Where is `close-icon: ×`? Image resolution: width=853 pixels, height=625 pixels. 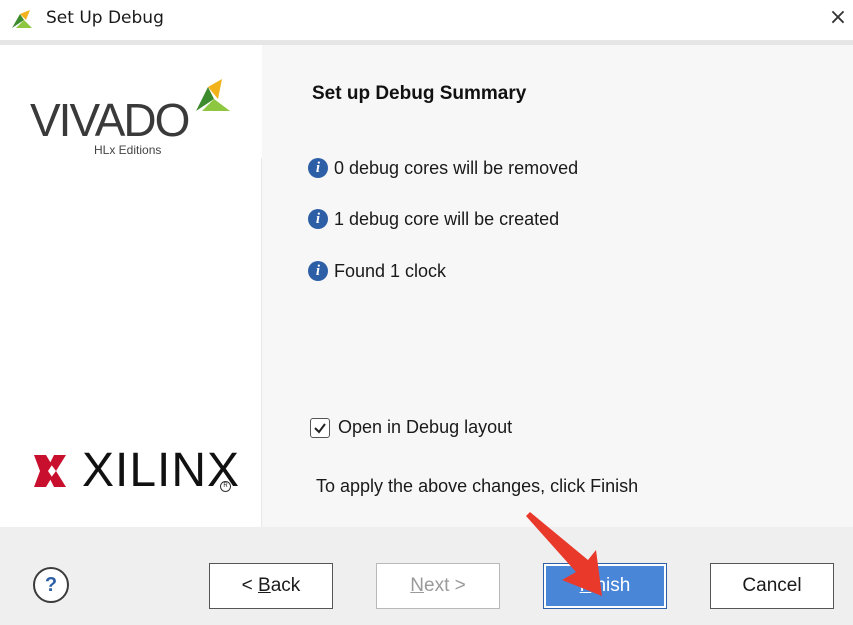 close-icon: × is located at coordinates (838, 17).